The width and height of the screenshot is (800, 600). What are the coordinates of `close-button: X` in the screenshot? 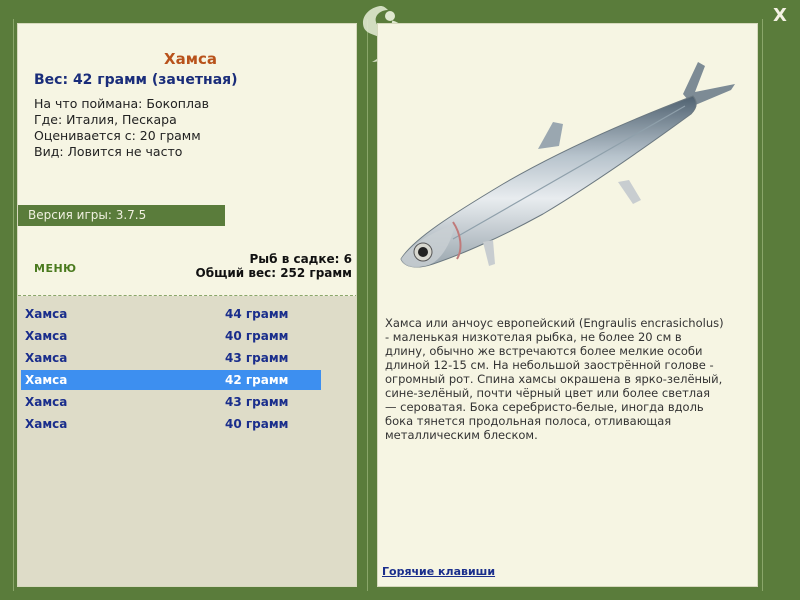 It's located at (780, 16).